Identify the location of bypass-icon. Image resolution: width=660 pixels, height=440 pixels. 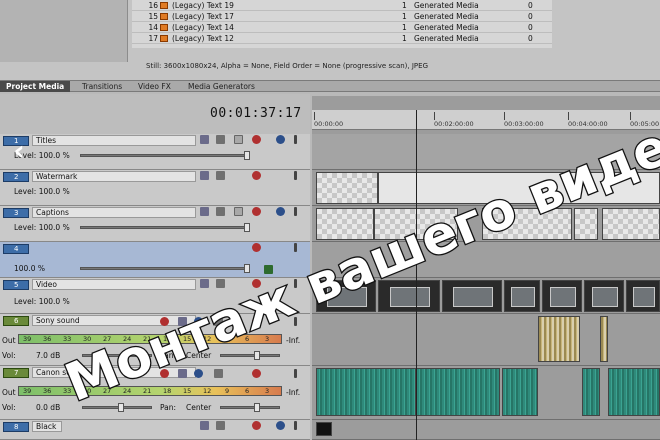
(268, 269).